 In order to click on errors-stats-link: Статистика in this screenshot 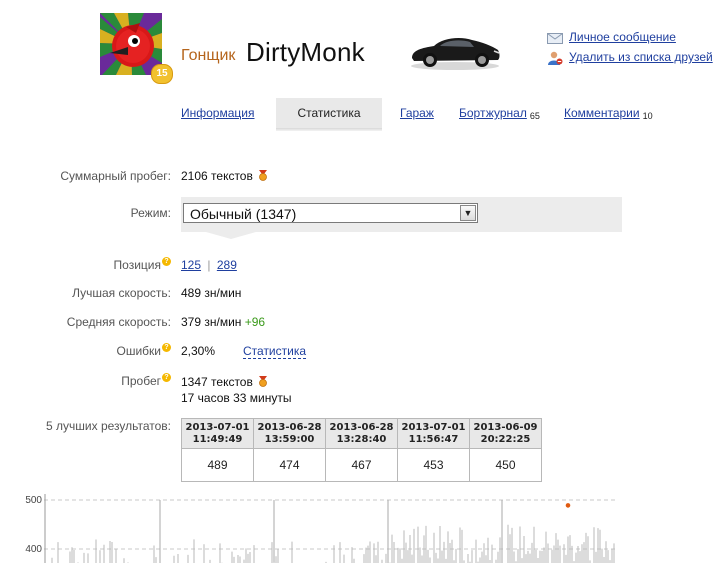, I will do `click(275, 351)`.